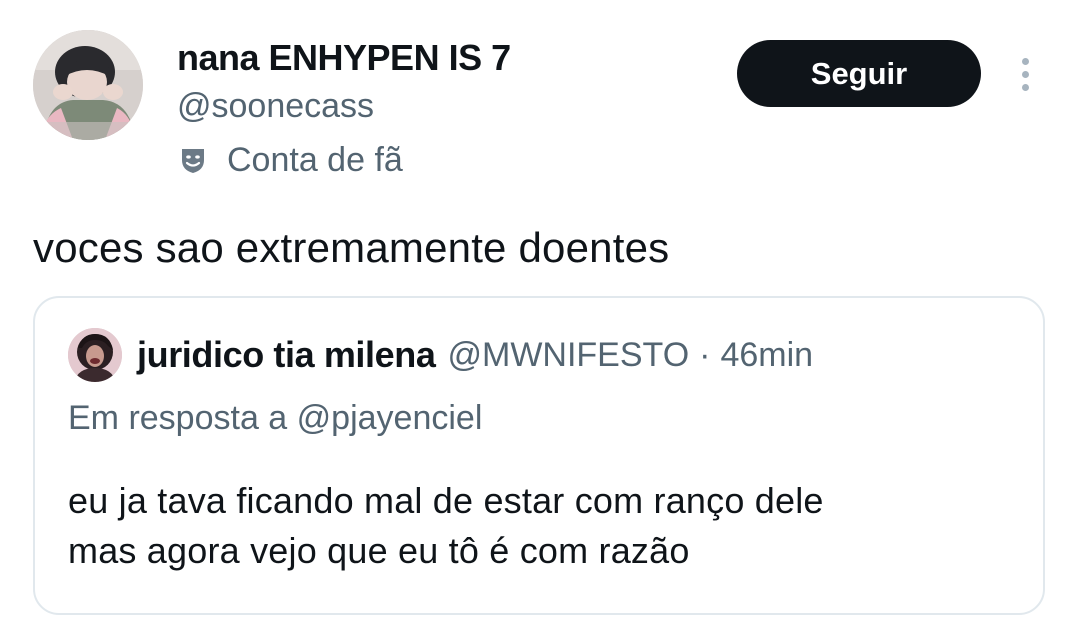  I want to click on quoted-author-name: juridico tia milena, so click(286, 355).